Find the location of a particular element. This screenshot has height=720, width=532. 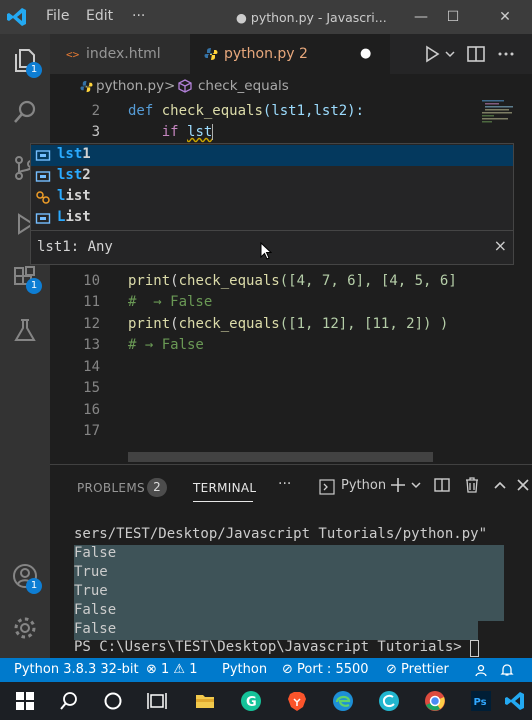

windows-start-icon is located at coordinates (25, 701).